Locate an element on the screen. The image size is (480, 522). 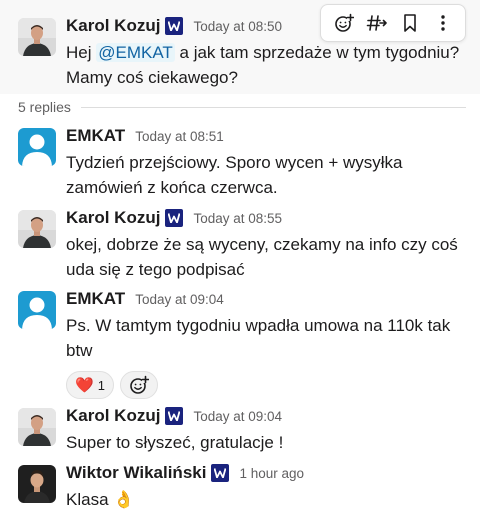
message-text: Klasa 👌 is located at coordinates (100, 499).